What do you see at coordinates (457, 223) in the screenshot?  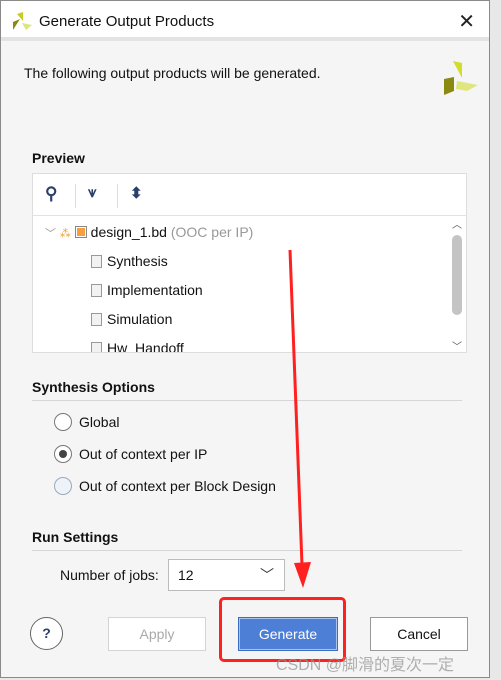 I see `scroll-up-icon: ︿` at bounding box center [457, 223].